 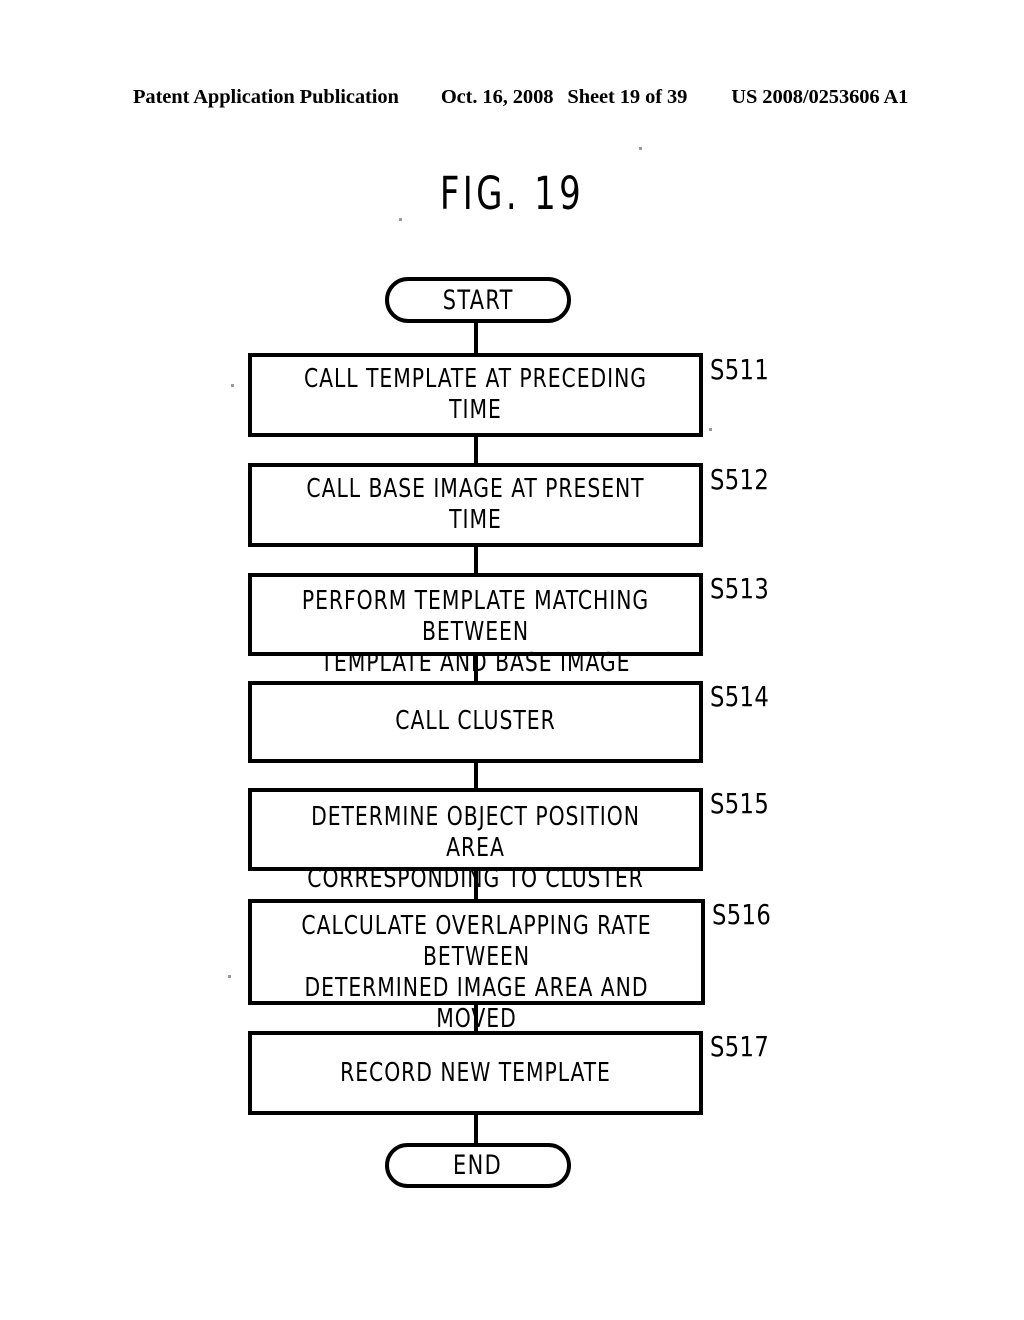 I want to click on process-box-s514: CALL CLUSTER, so click(x=475, y=722).